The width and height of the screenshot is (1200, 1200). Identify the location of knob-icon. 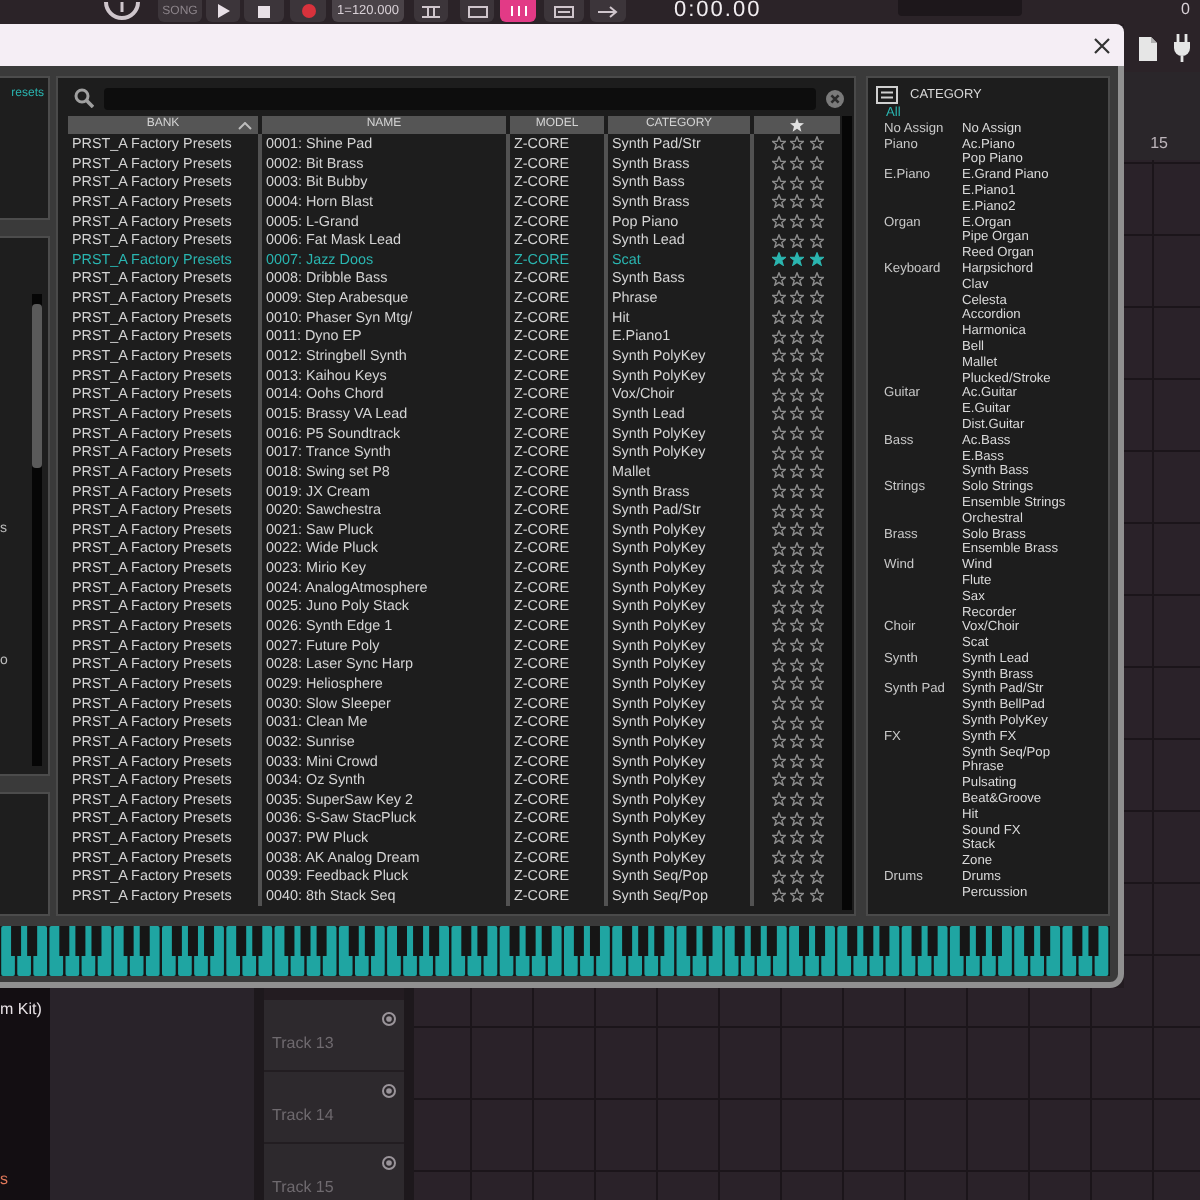
(122, 11).